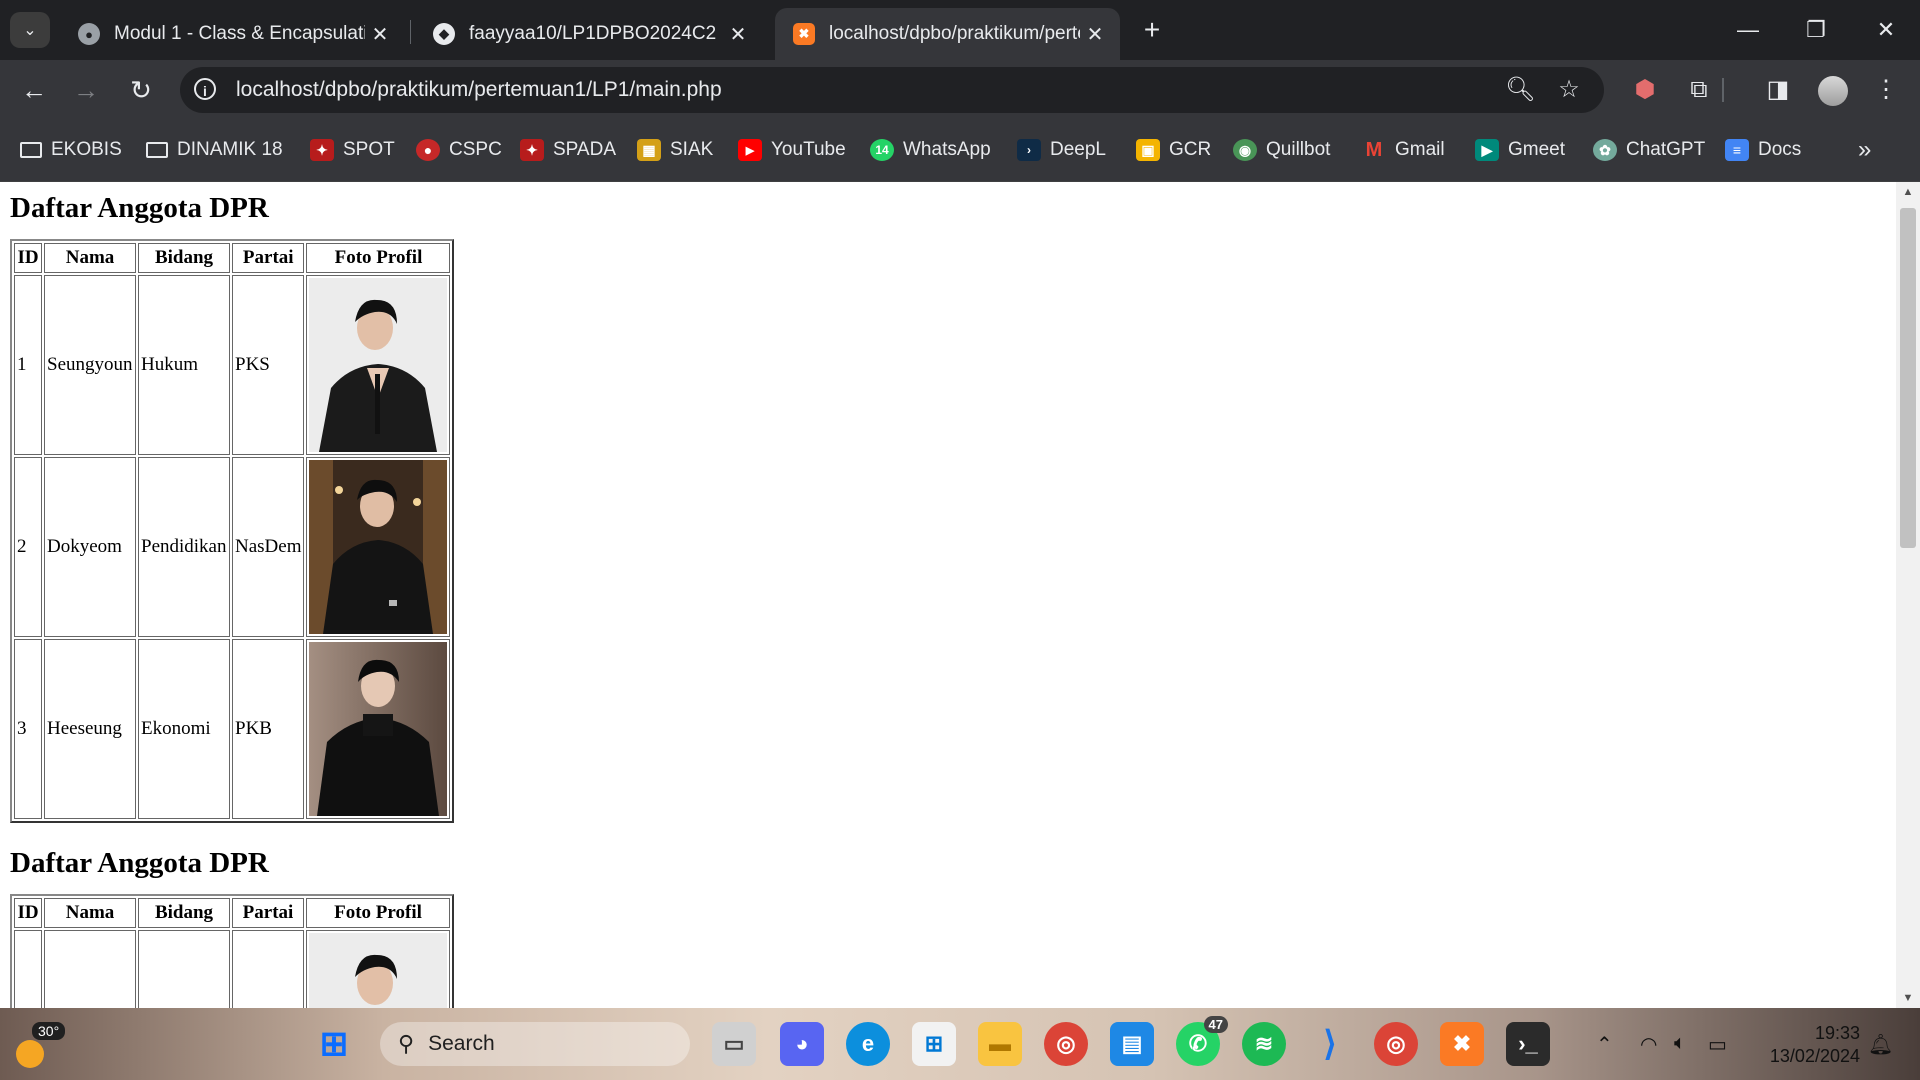  I want to click on extensions-icon: ⧉, so click(1699, 90).